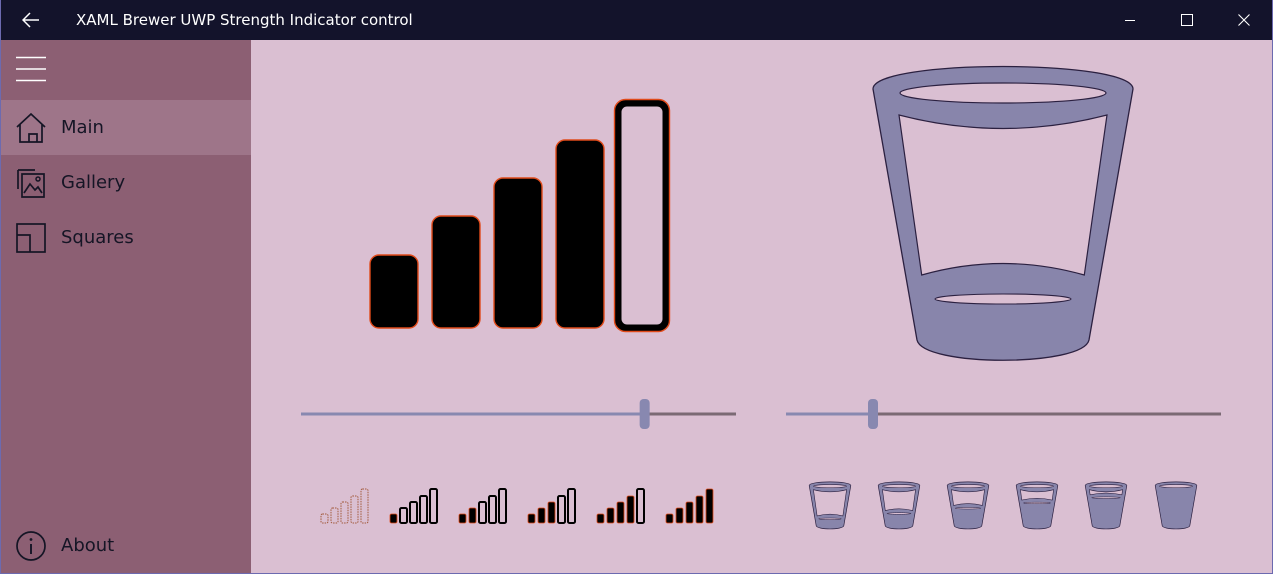 This screenshot has height=574, width=1273. I want to click on signal-indicator, so click(520, 215).